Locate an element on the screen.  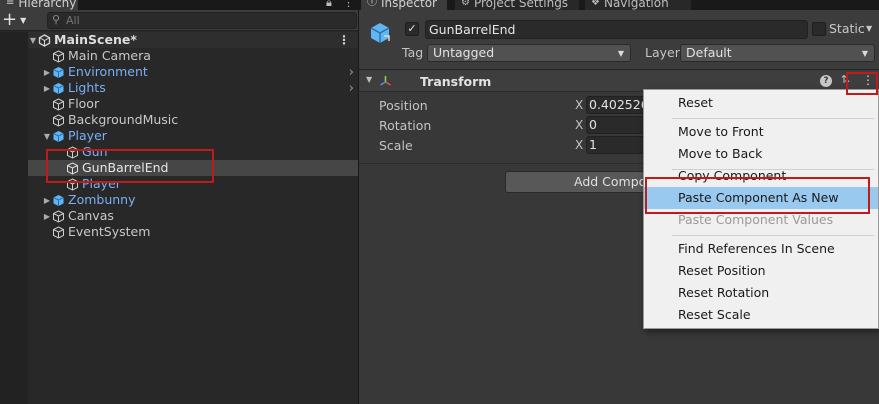
hierarchy-item: ▶ Zombunny is located at coordinates (200, 200).